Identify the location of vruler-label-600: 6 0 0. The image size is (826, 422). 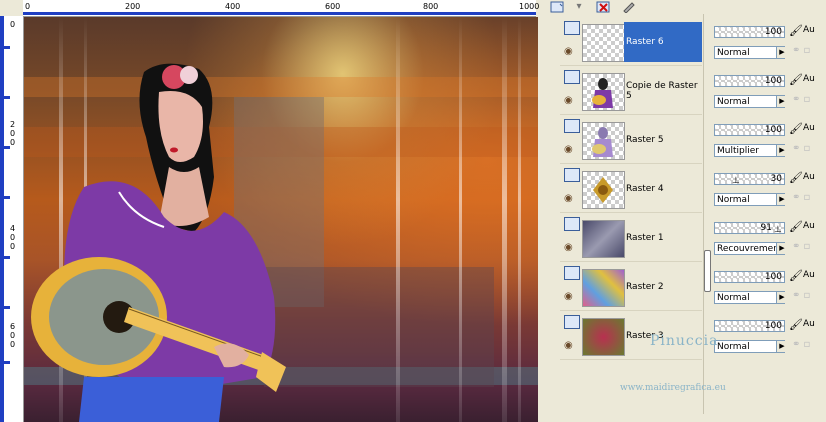
(13, 335).